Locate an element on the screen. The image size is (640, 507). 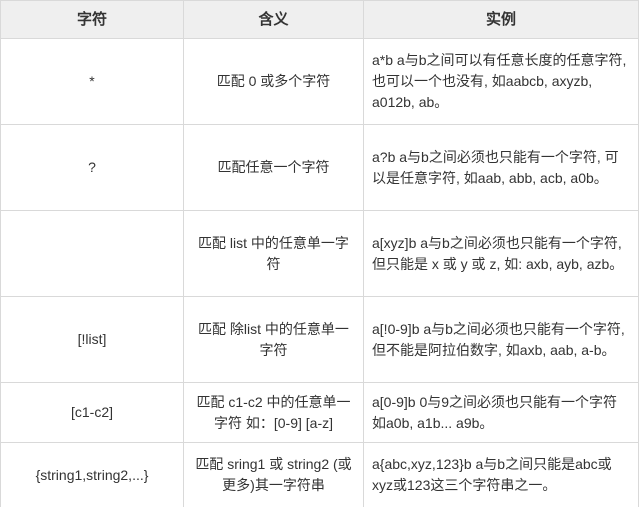
cell-meaning: 匹配 list 中的任意单一字符 is located at coordinates (273, 253).